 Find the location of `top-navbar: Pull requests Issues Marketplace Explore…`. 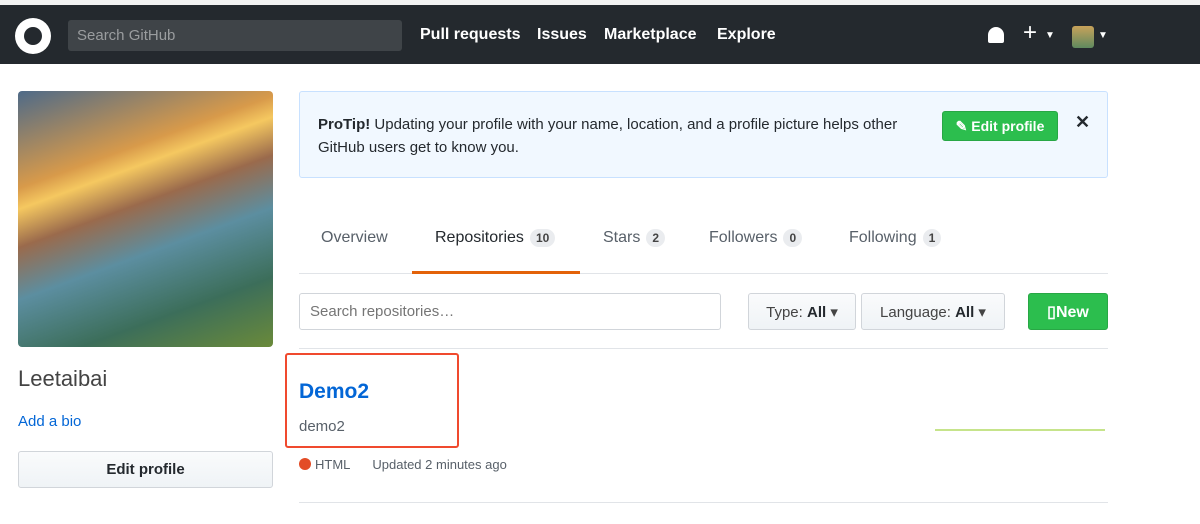

top-navbar: Pull requests Issues Marketplace Explore… is located at coordinates (600, 34).